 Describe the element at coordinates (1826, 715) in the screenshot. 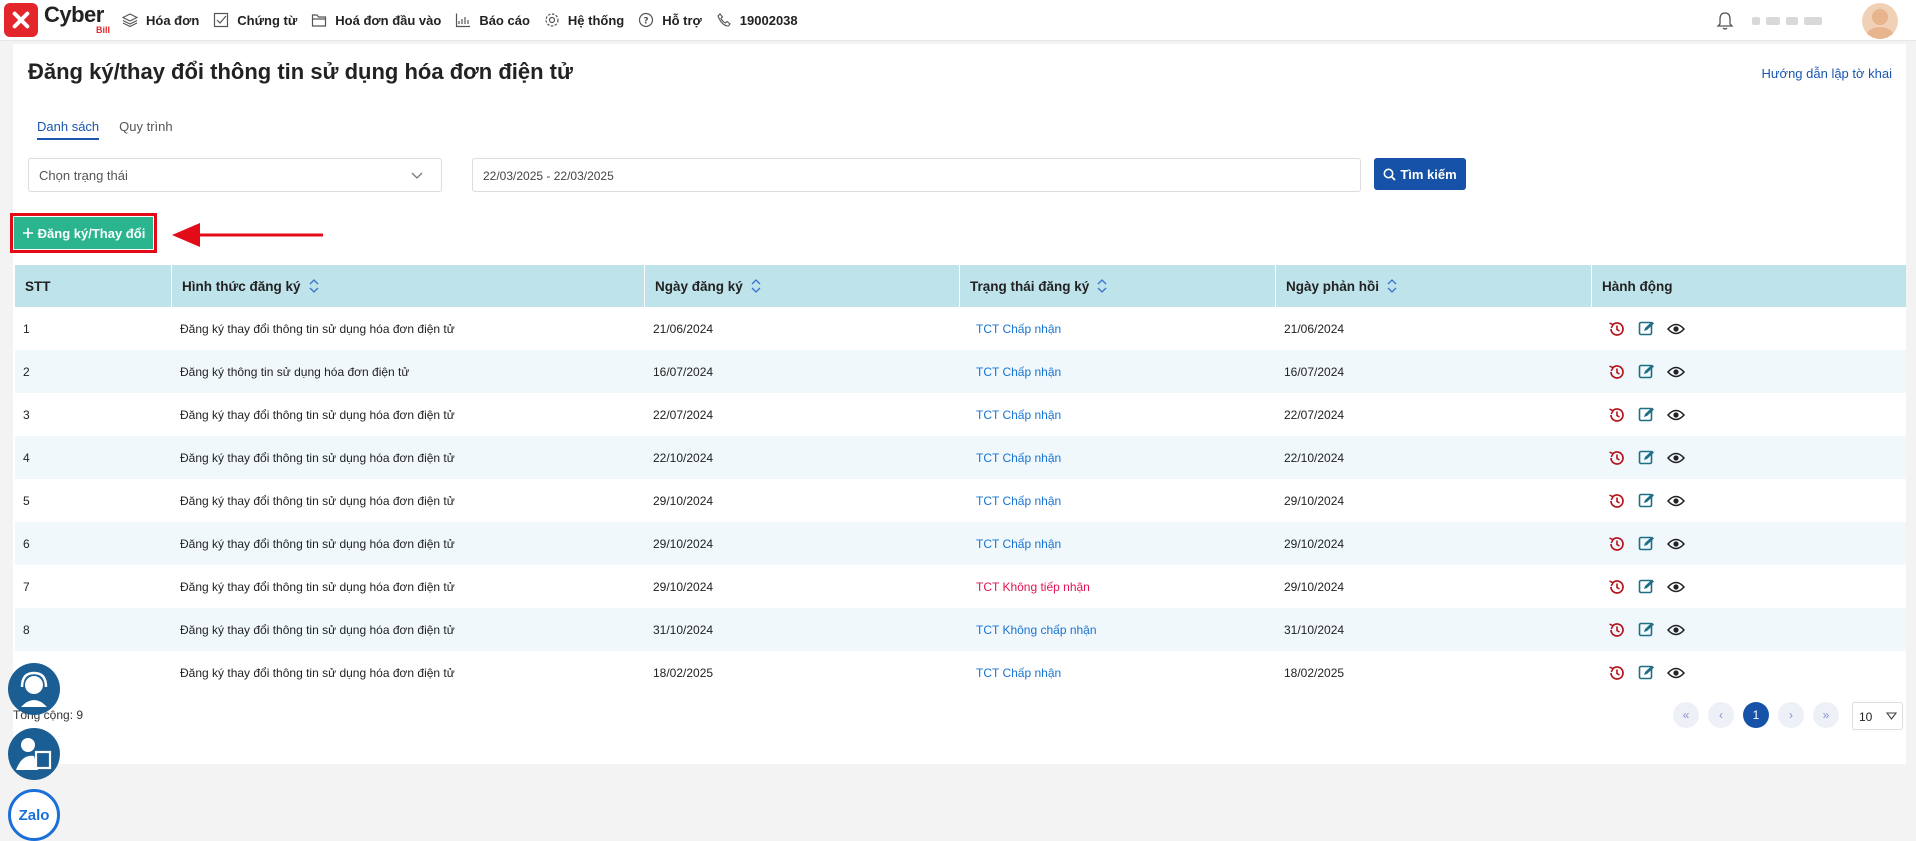

I see `last-page-button: »` at that location.